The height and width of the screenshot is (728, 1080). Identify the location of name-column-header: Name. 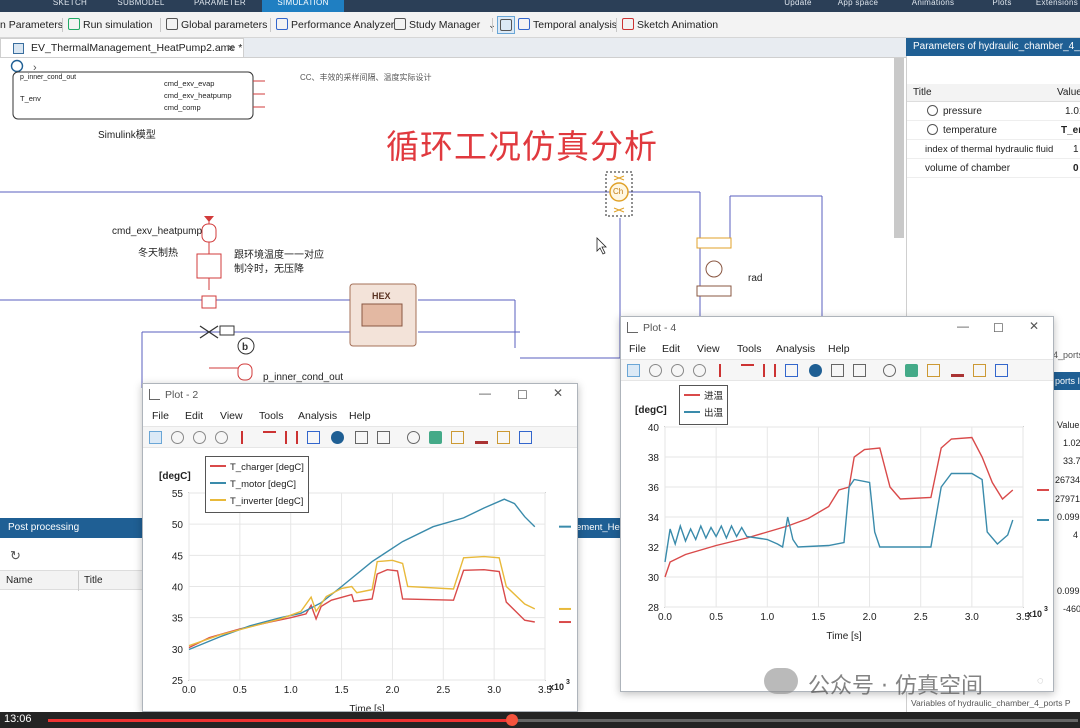
(19, 580).